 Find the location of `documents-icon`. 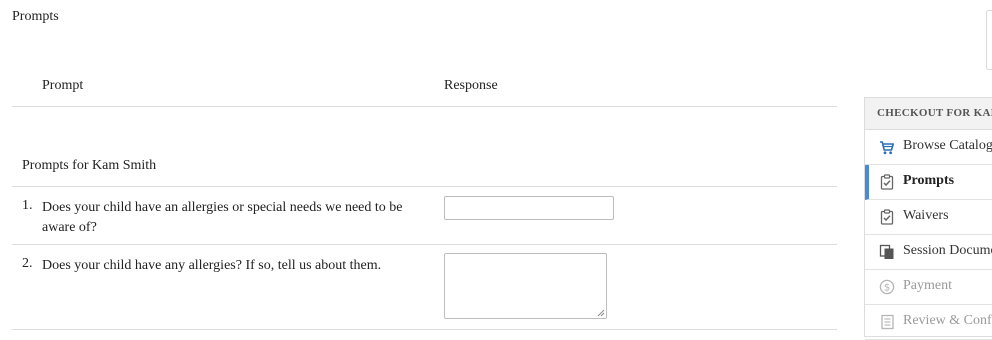

documents-icon is located at coordinates (886, 251).